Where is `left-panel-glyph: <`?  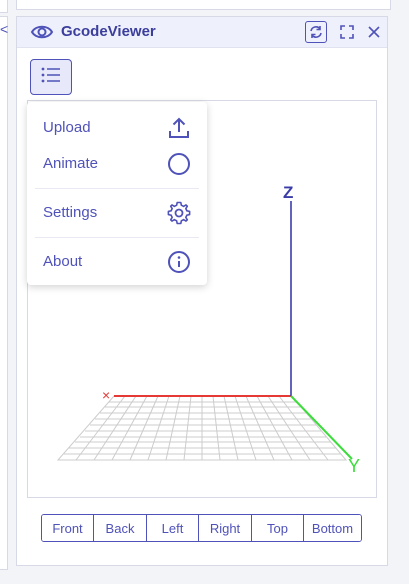
left-panel-glyph: < is located at coordinates (4, 29).